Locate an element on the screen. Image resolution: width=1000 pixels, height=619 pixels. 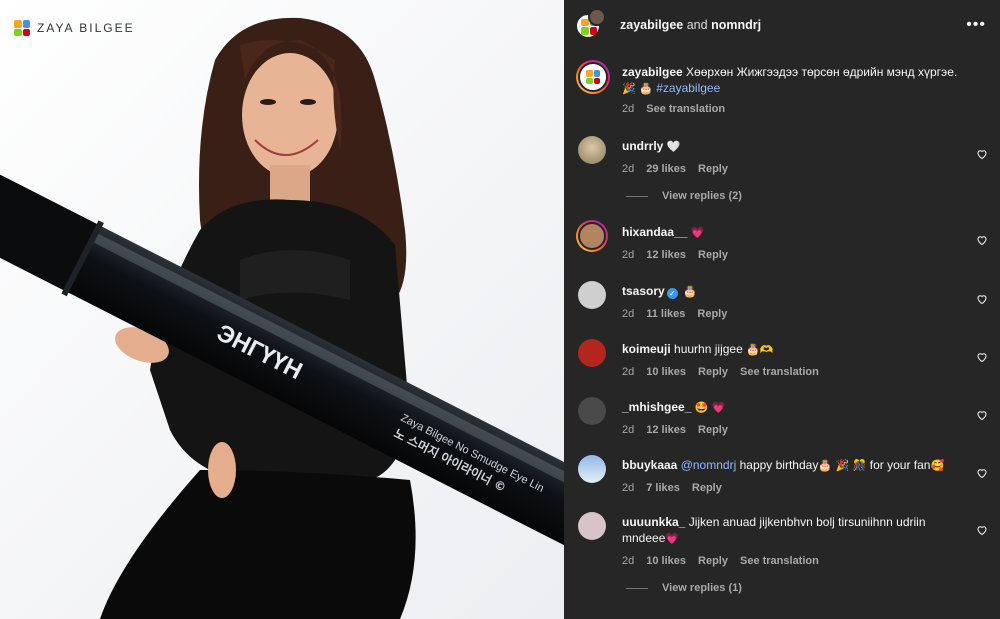
collab-usernames: zayabilgee and nomndrj is located at coordinates (690, 25).